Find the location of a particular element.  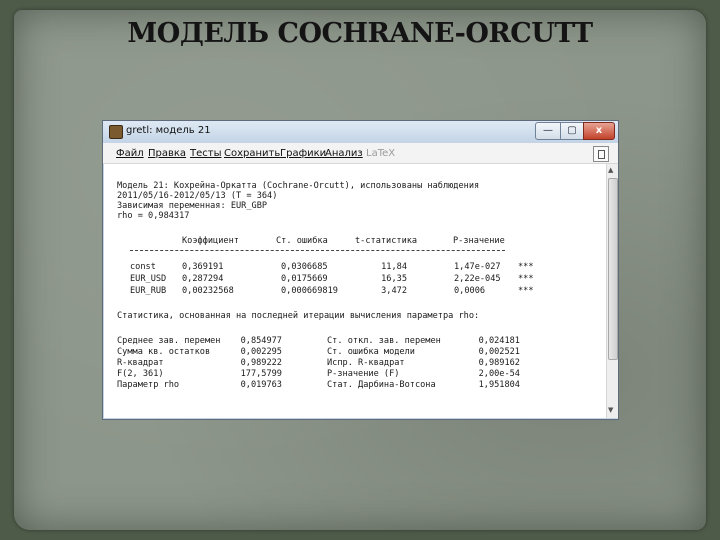

stat-right-label: Р-значение (F) is located at coordinates (363, 374).